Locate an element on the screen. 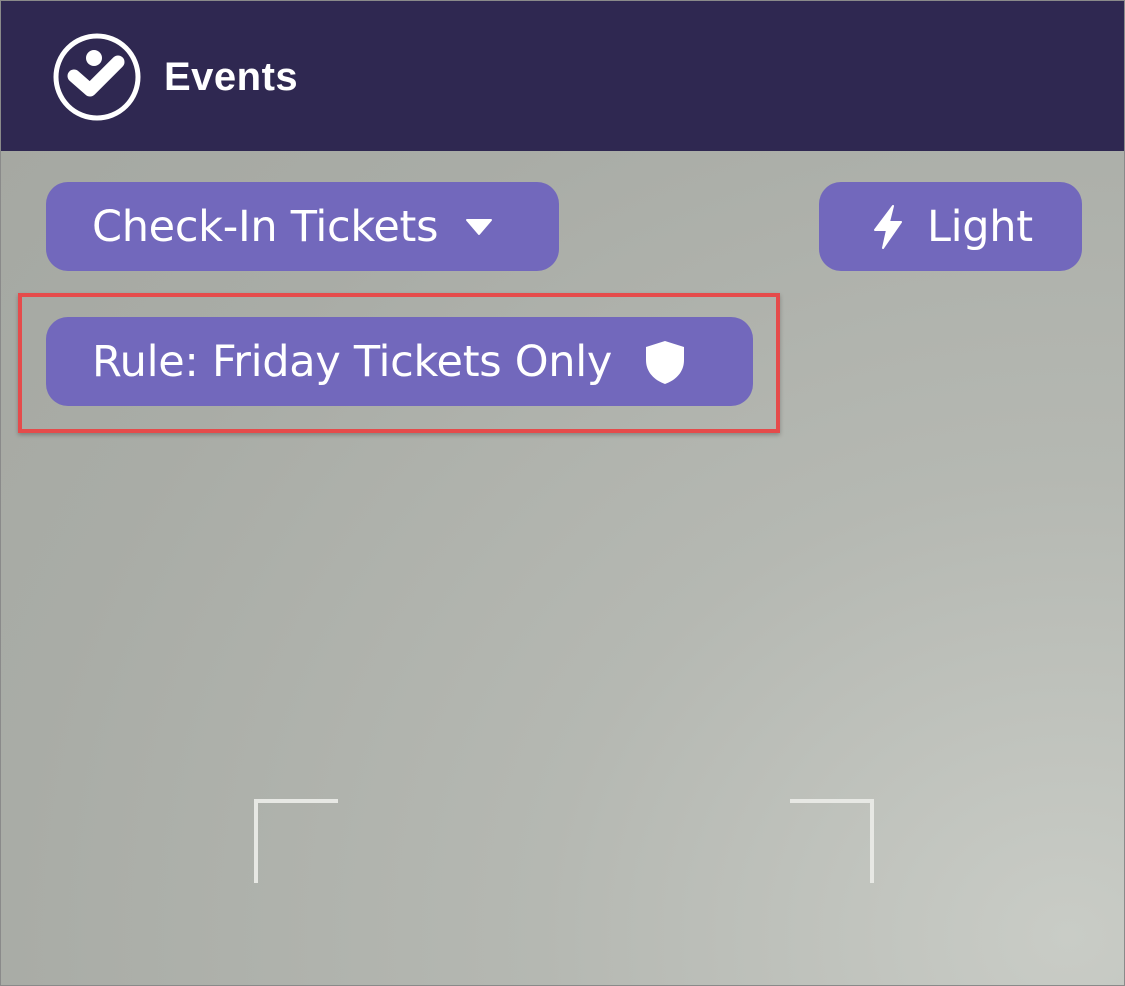  flashlight-label: Light is located at coordinates (980, 226).